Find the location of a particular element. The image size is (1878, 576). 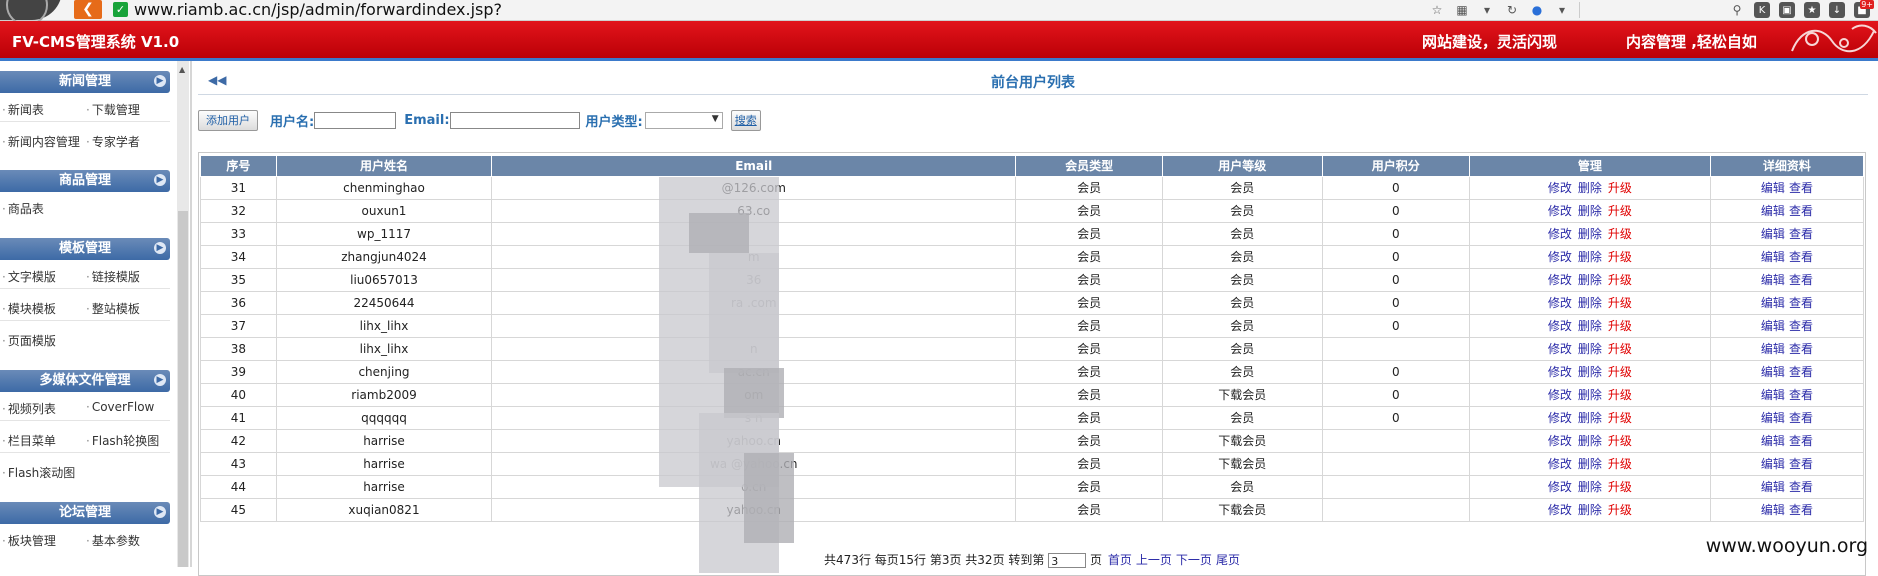

sidebar-item-flash-scroll: Flash滚动图 is located at coordinates (38, 472).